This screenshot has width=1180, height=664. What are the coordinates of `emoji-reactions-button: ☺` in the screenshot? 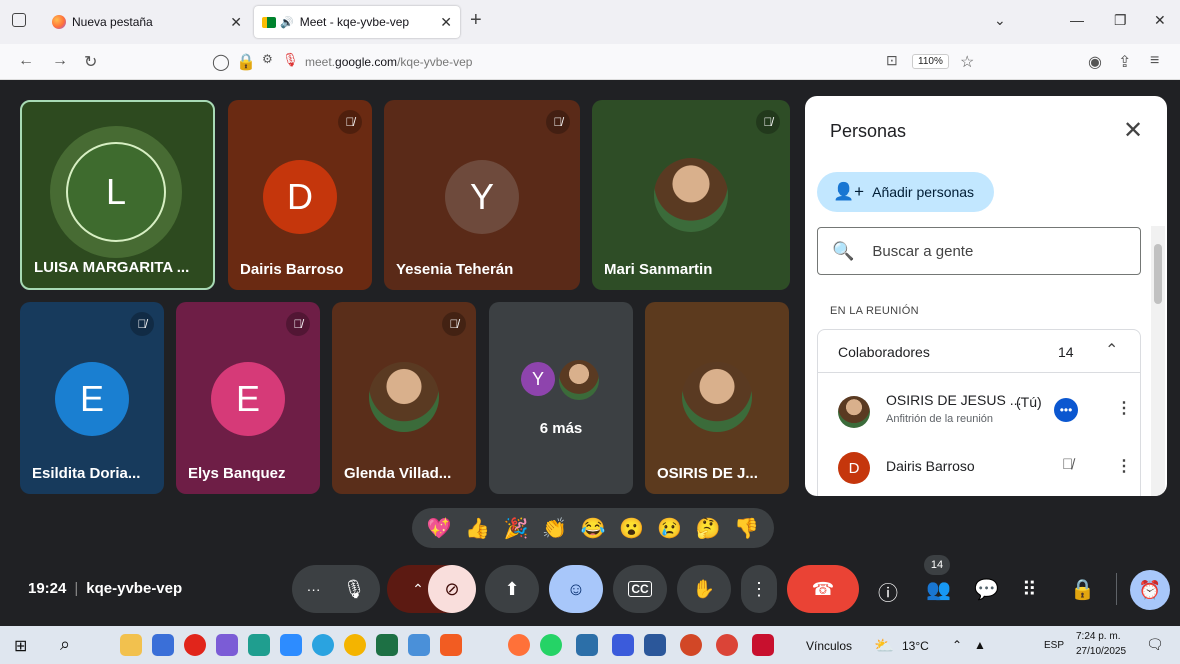 It's located at (576, 589).